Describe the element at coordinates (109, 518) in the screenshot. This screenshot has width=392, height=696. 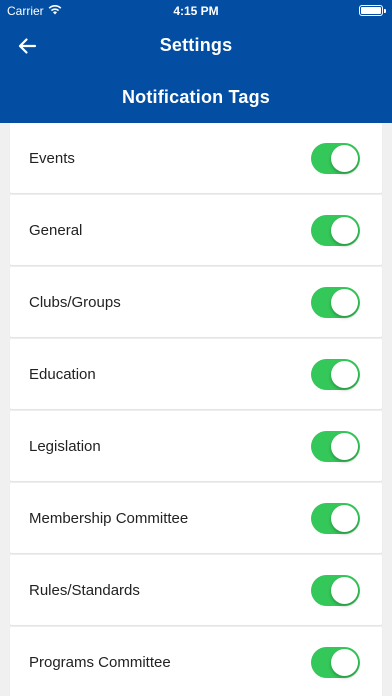
I see `tag-label: Membership Committee` at that location.